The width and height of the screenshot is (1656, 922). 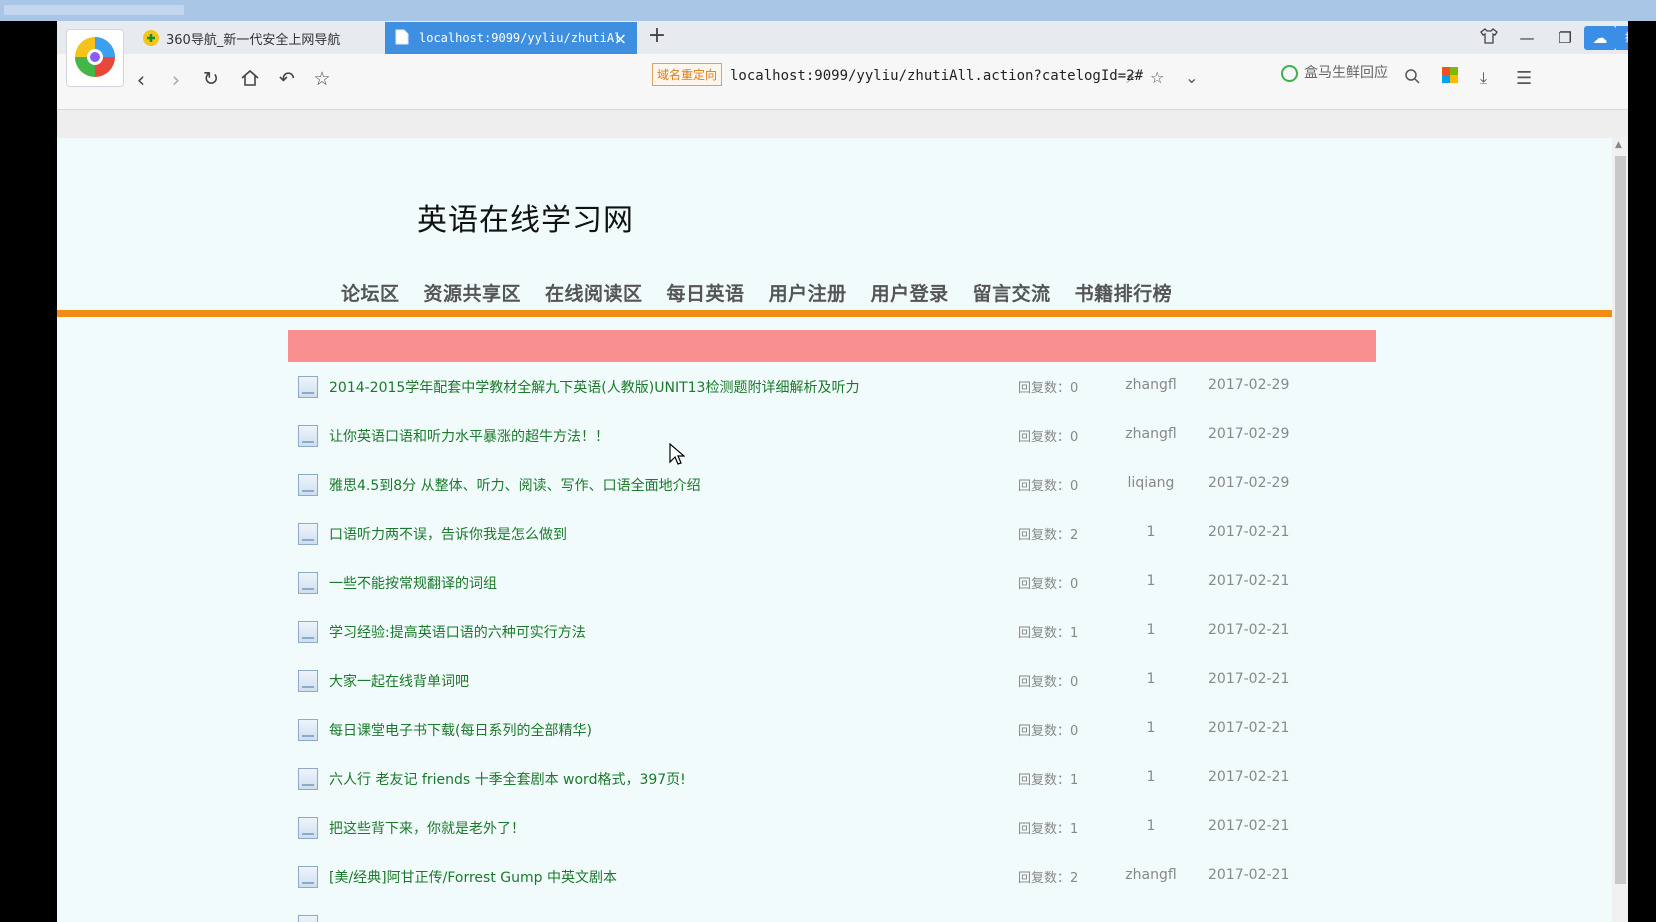 What do you see at coordinates (250, 80) in the screenshot?
I see `home-icon` at bounding box center [250, 80].